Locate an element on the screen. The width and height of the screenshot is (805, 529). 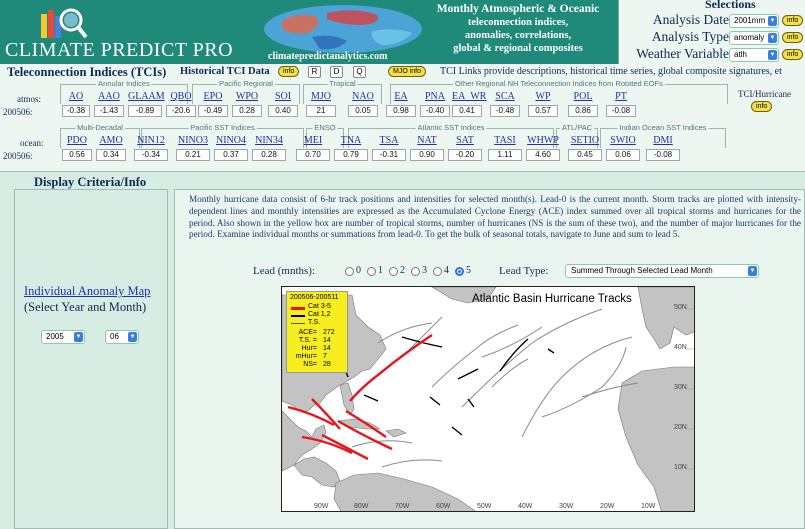
month-select: 06 ▼ is located at coordinates (122, 337).